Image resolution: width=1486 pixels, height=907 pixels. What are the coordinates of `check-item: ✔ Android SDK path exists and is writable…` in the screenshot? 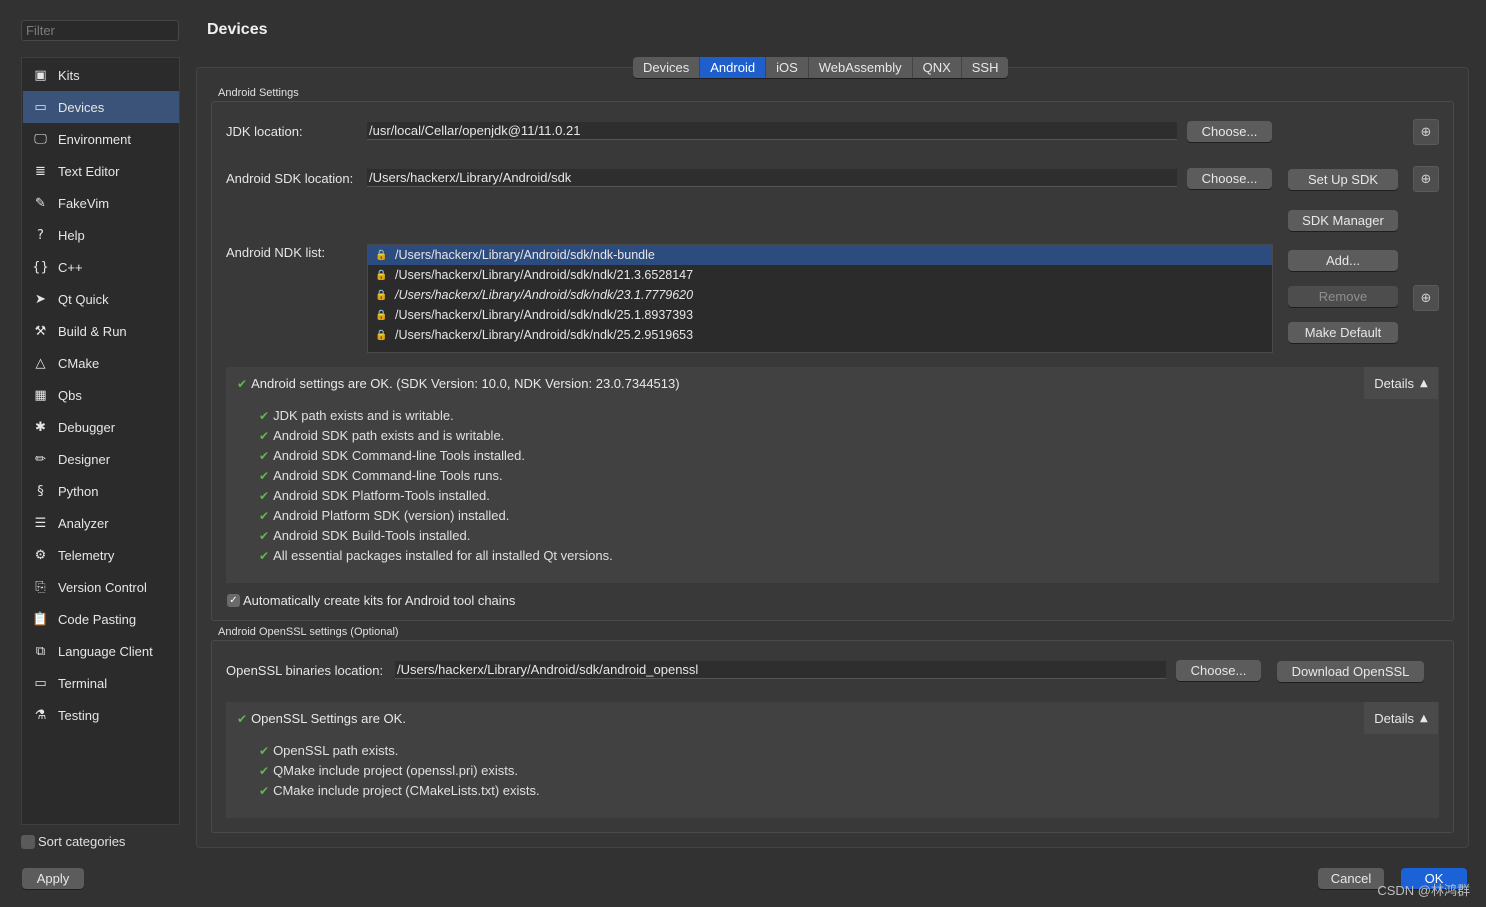 It's located at (382, 435).